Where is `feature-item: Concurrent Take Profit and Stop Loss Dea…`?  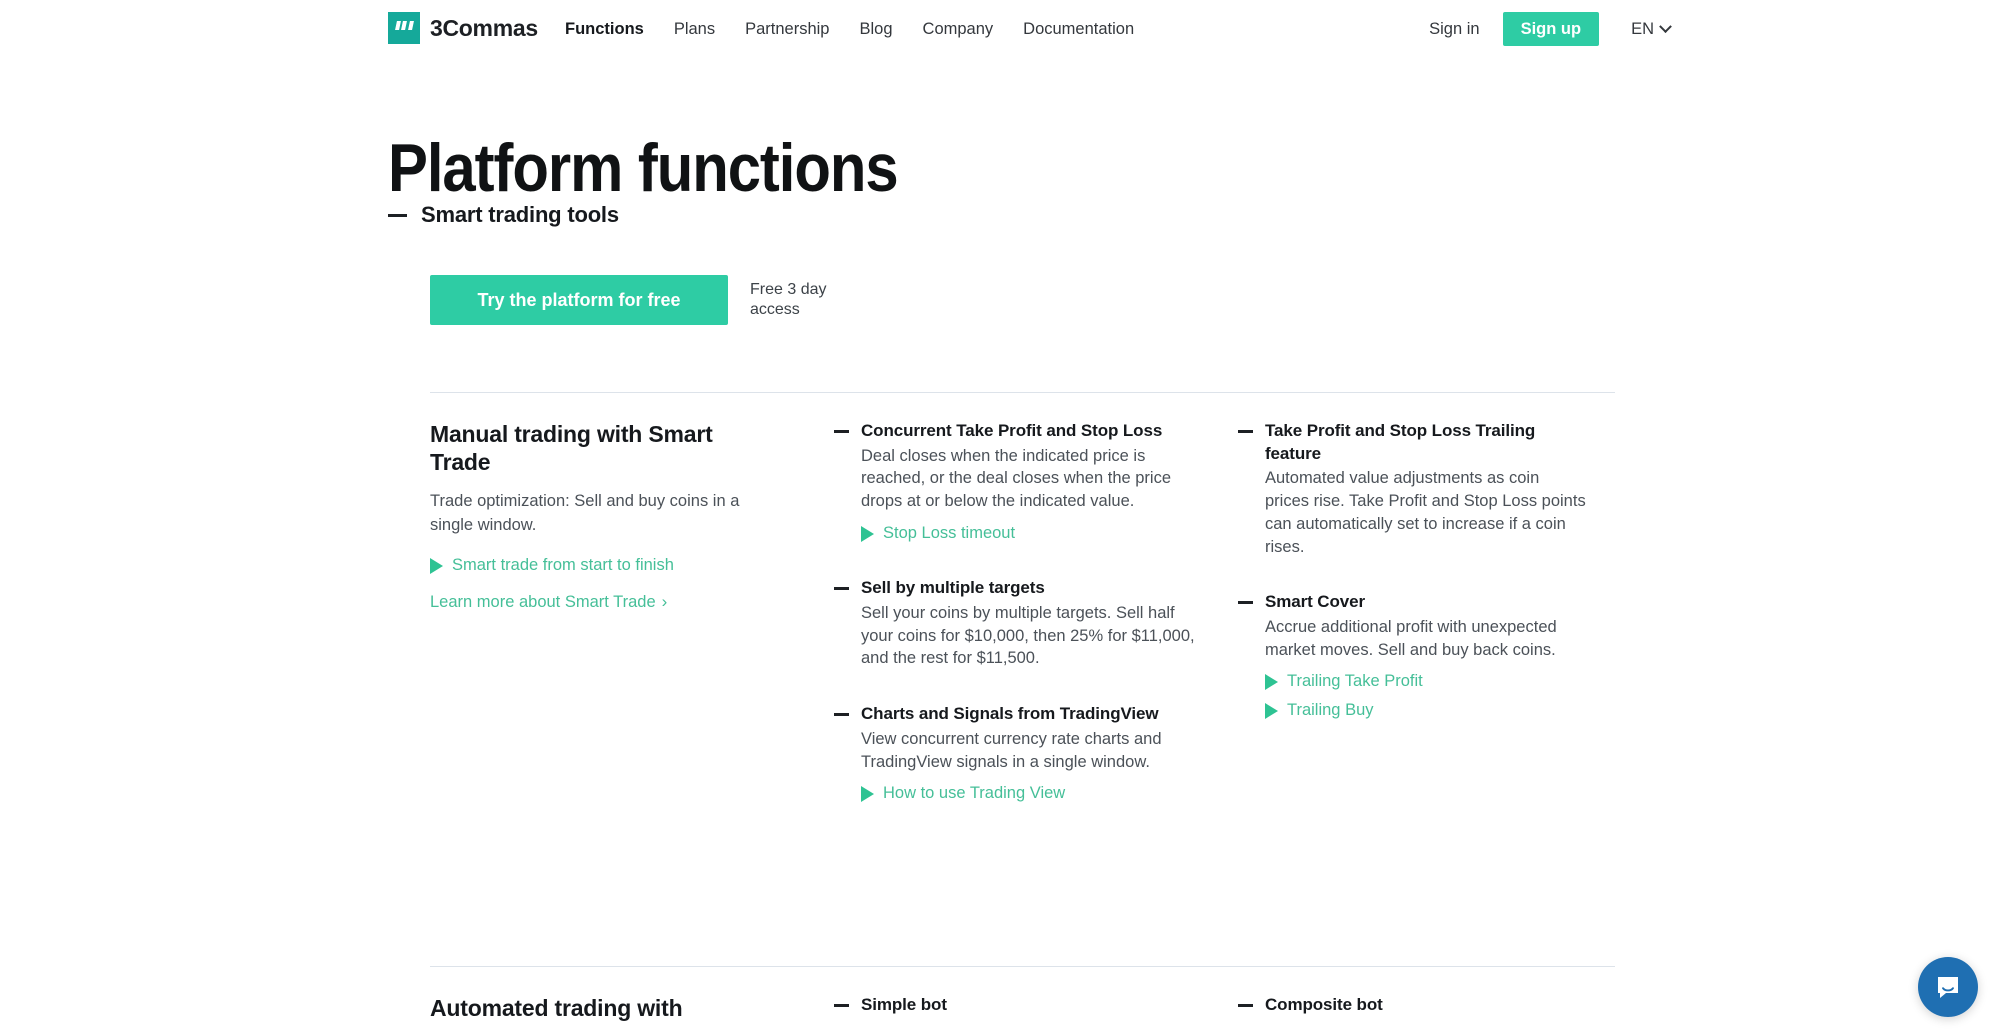
feature-item: Concurrent Take Profit and Stop Loss Dea… is located at coordinates (1036, 482).